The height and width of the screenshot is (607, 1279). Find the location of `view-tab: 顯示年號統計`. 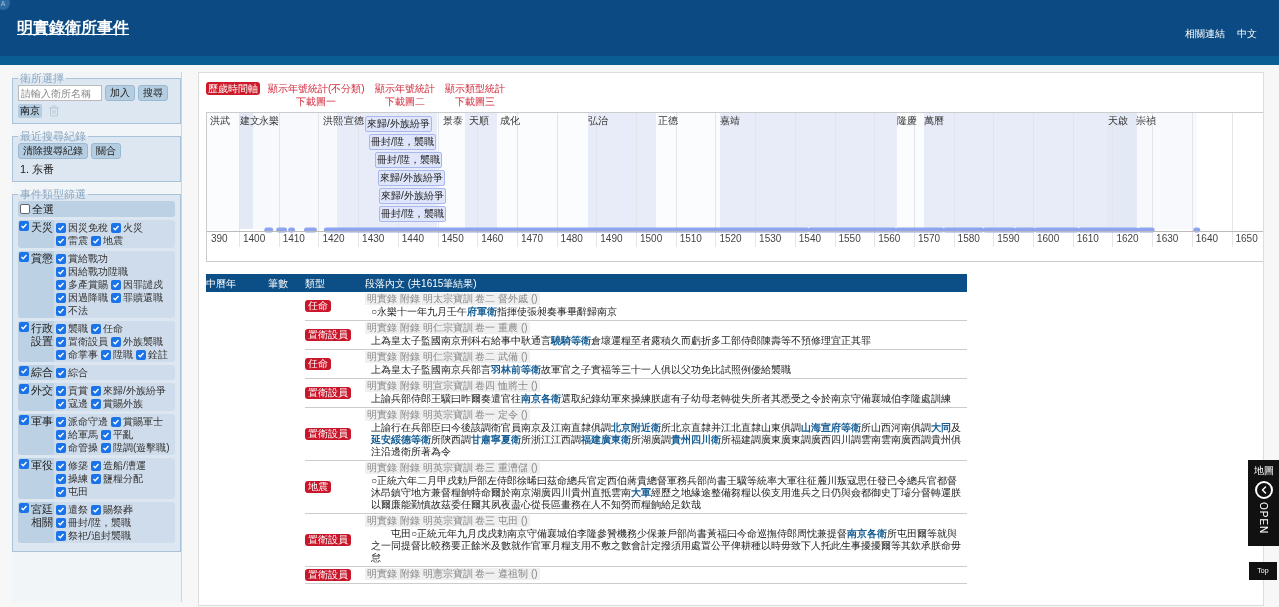

view-tab: 顯示年號統計 is located at coordinates (404, 88).